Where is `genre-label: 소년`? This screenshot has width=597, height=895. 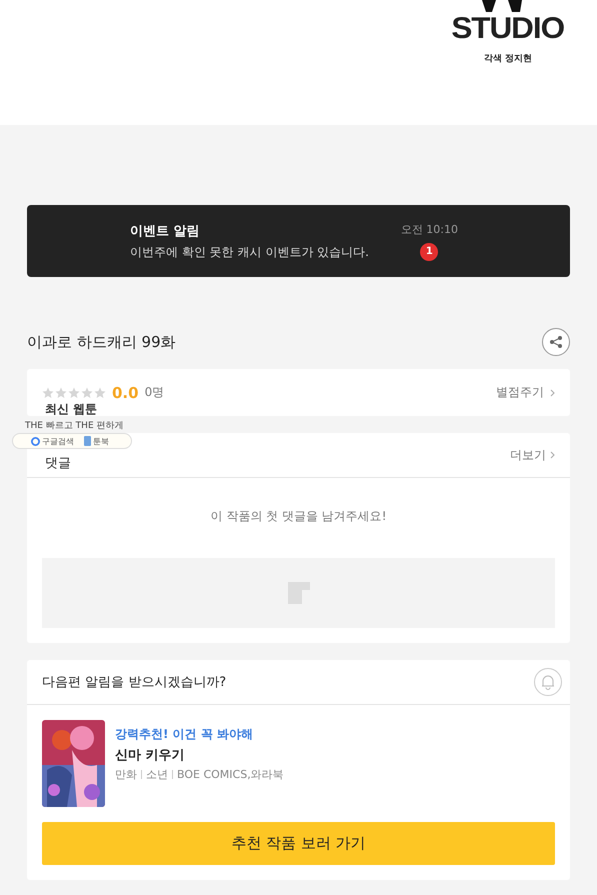
genre-label: 소년 is located at coordinates (157, 774).